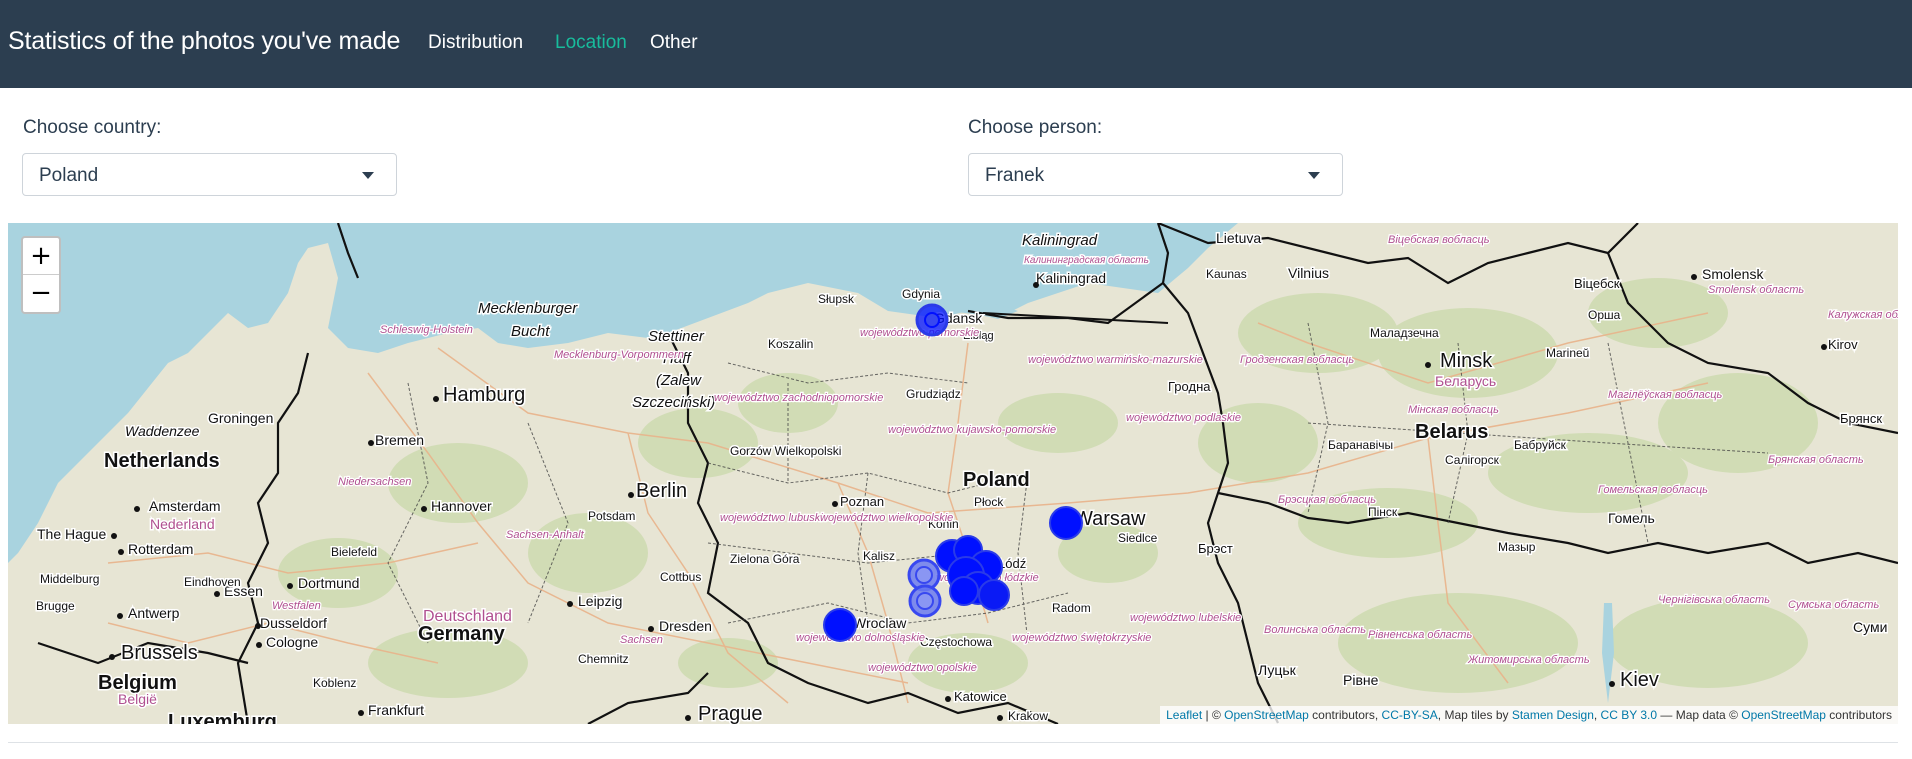 This screenshot has width=1912, height=759. Describe the element at coordinates (591, 43) in the screenshot. I see `nav-link-location: Location` at that location.